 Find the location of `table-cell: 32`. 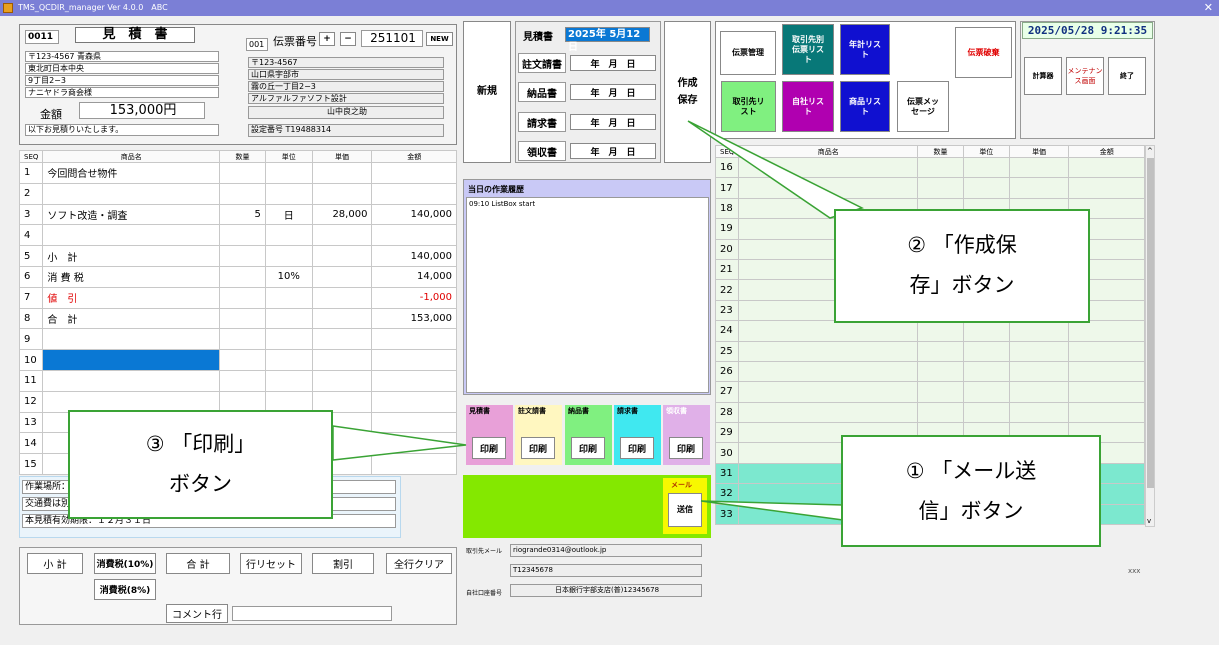

table-cell: 32 is located at coordinates (727, 494).